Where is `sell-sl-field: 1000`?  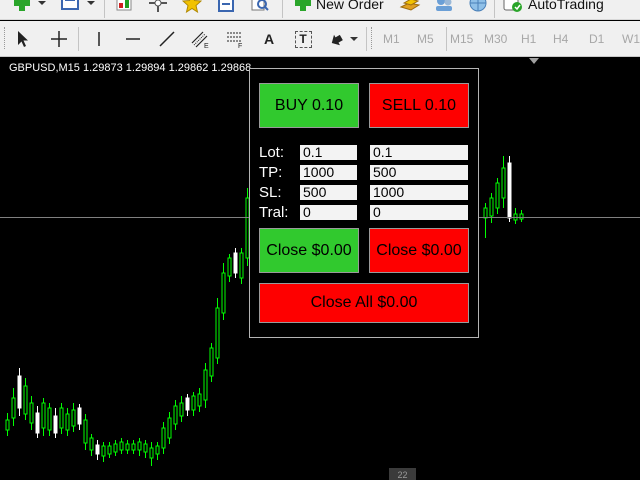
sell-sl-field: 1000 is located at coordinates (419, 192).